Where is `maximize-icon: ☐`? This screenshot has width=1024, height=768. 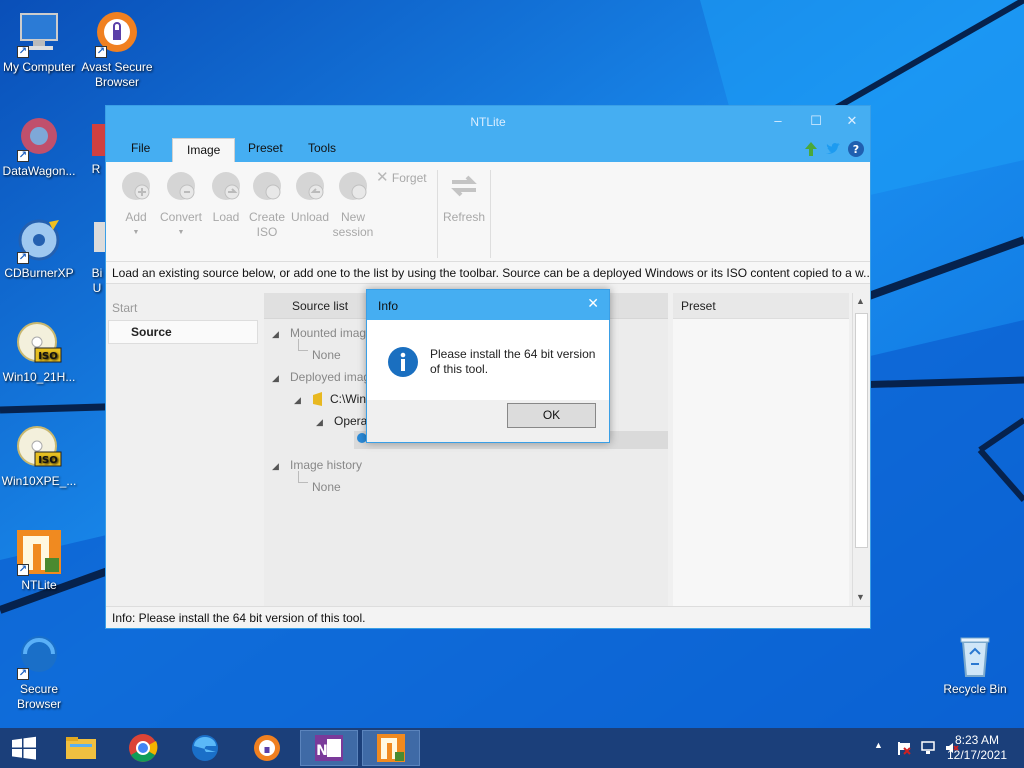
maximize-icon: ☐ is located at coordinates (816, 121).